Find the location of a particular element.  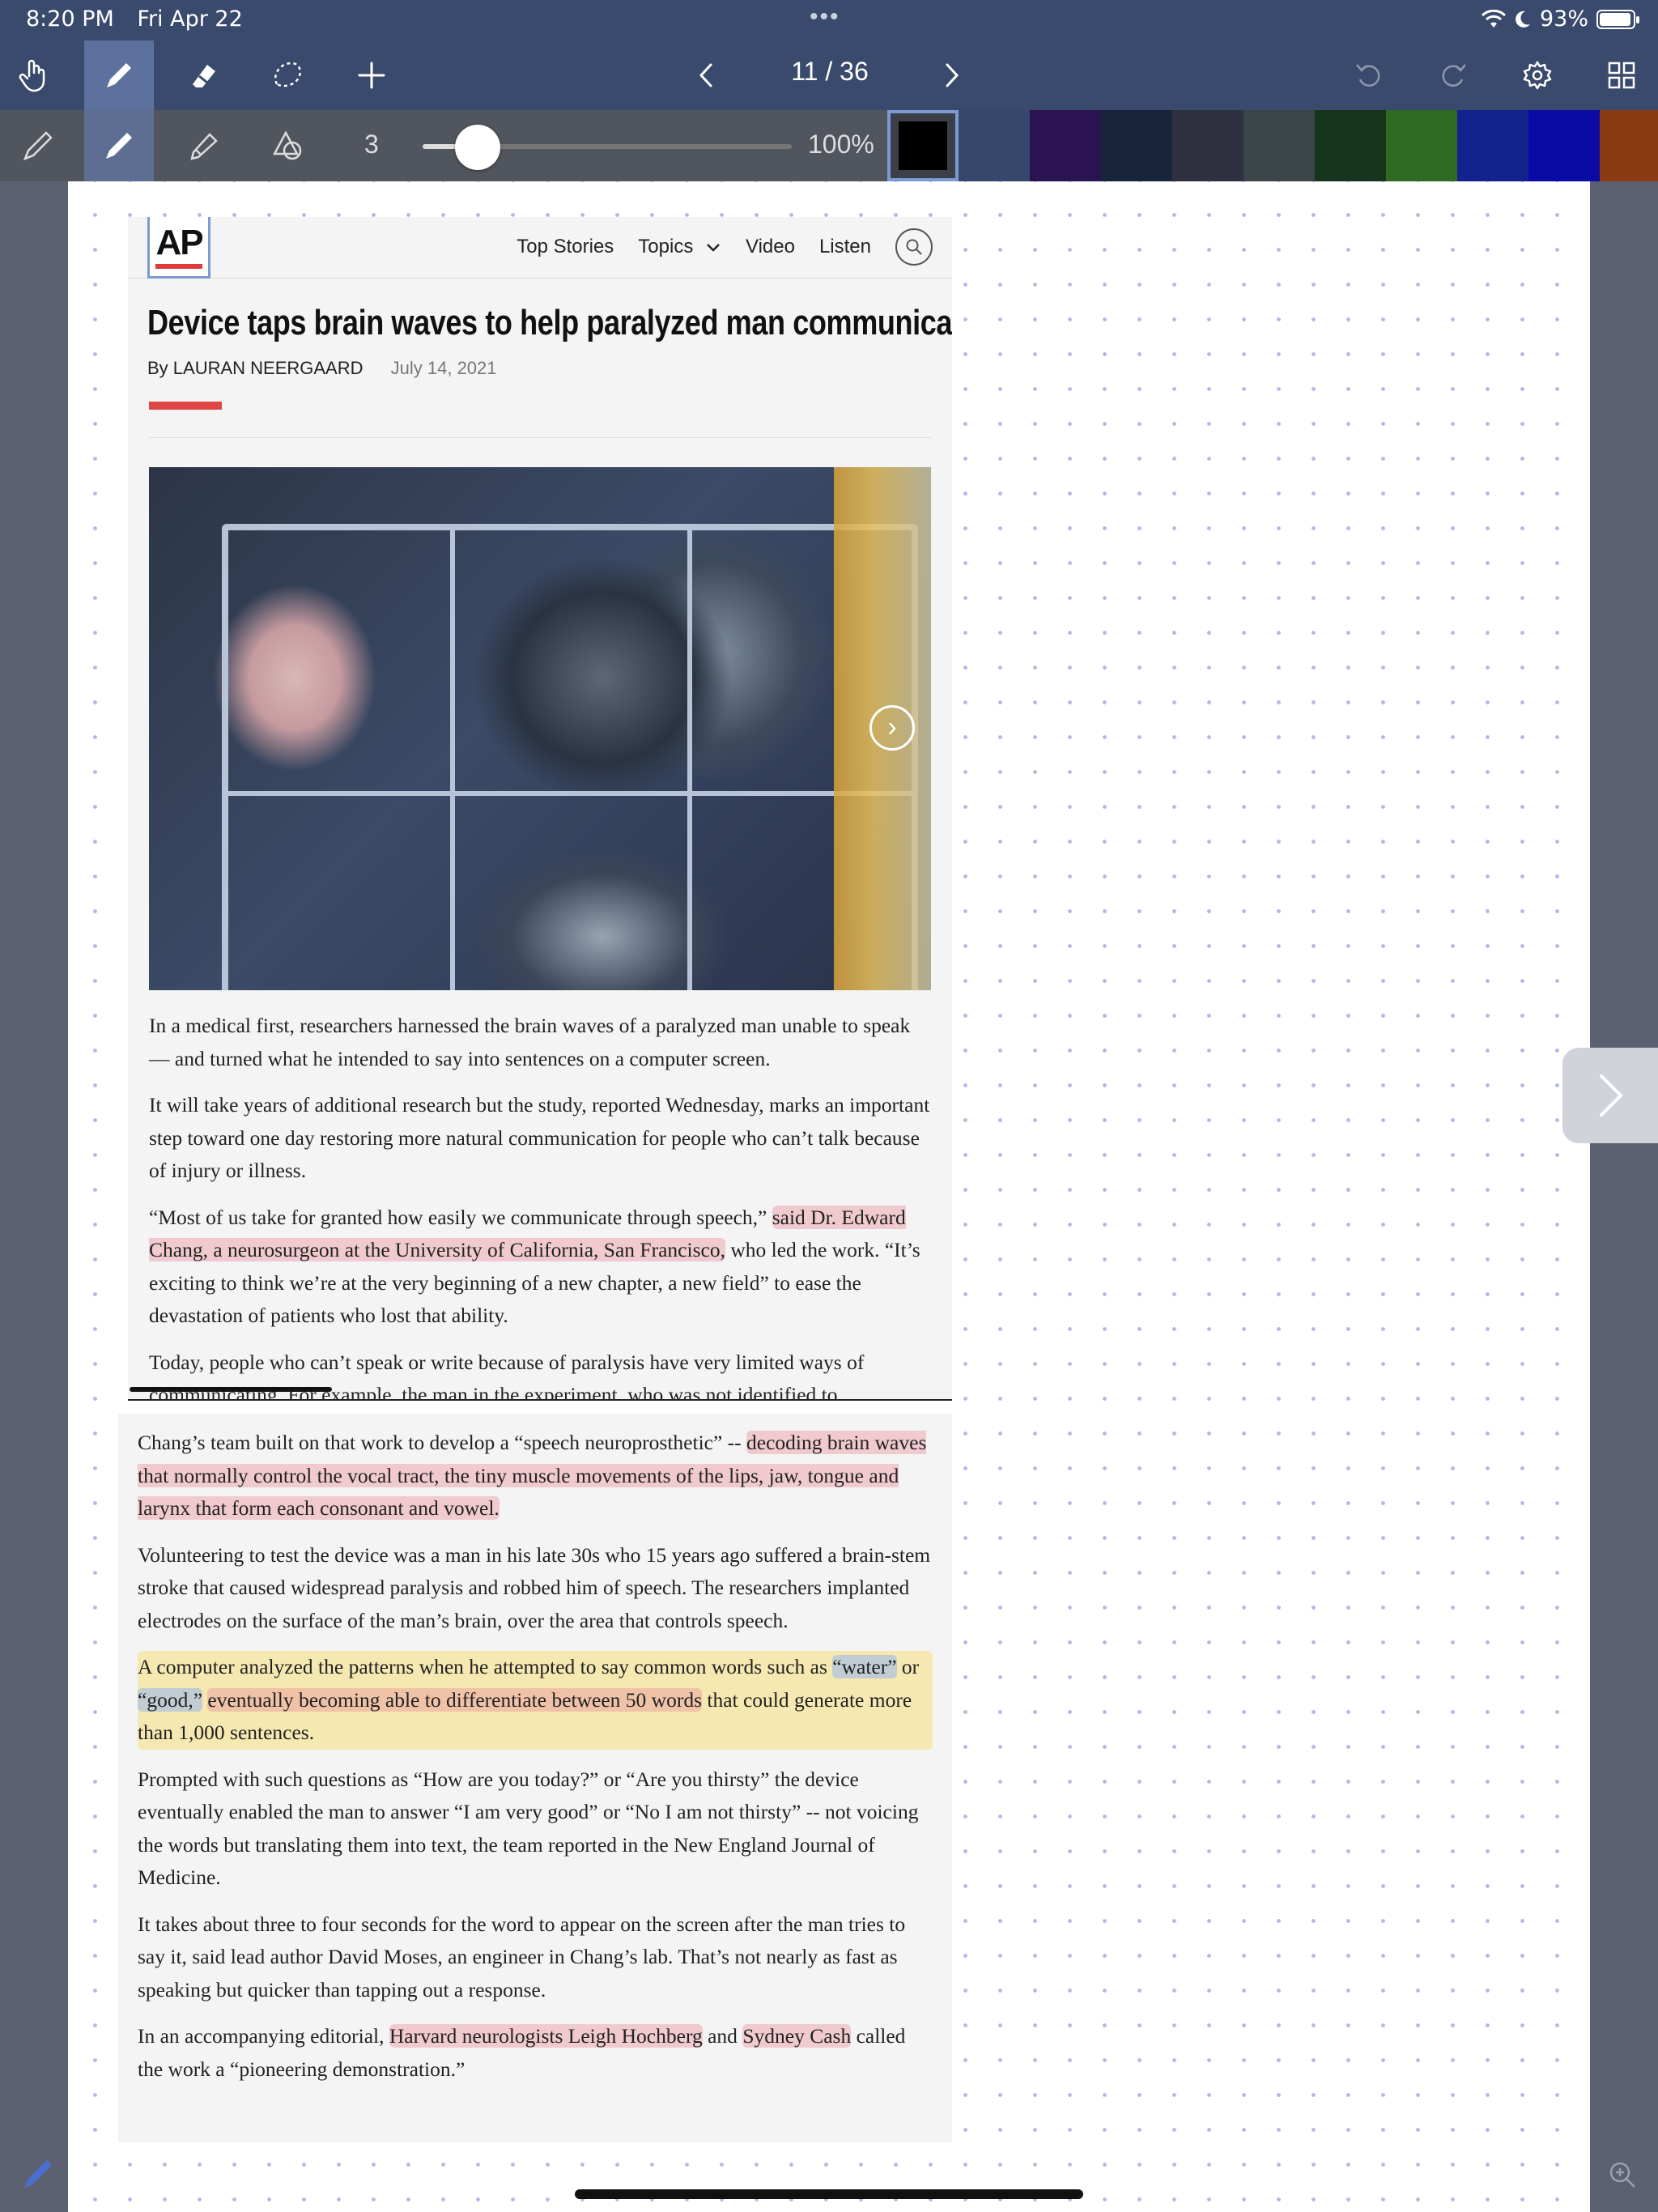

status-indicators: 93% is located at coordinates (1560, 19).